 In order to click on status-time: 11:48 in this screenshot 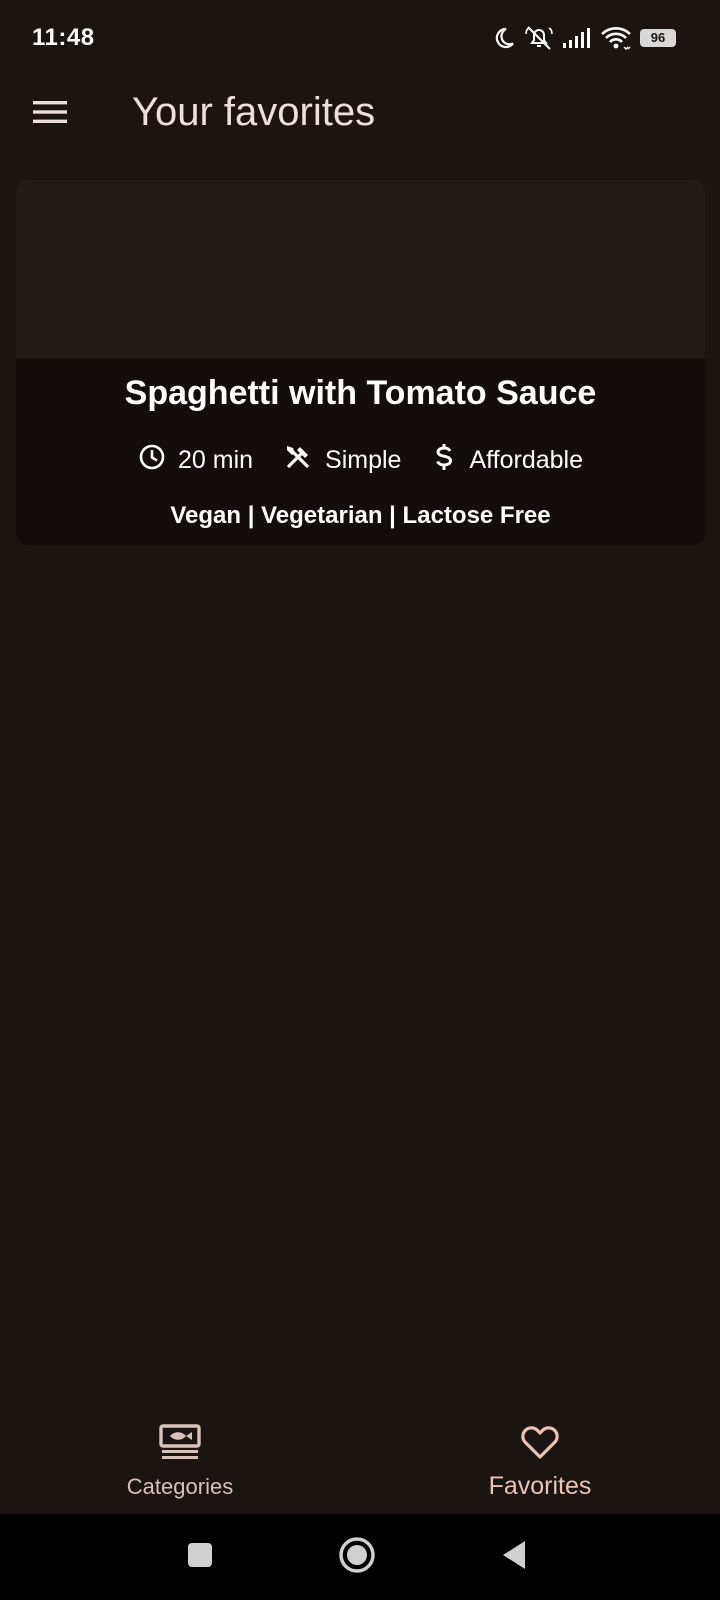, I will do `click(63, 37)`.